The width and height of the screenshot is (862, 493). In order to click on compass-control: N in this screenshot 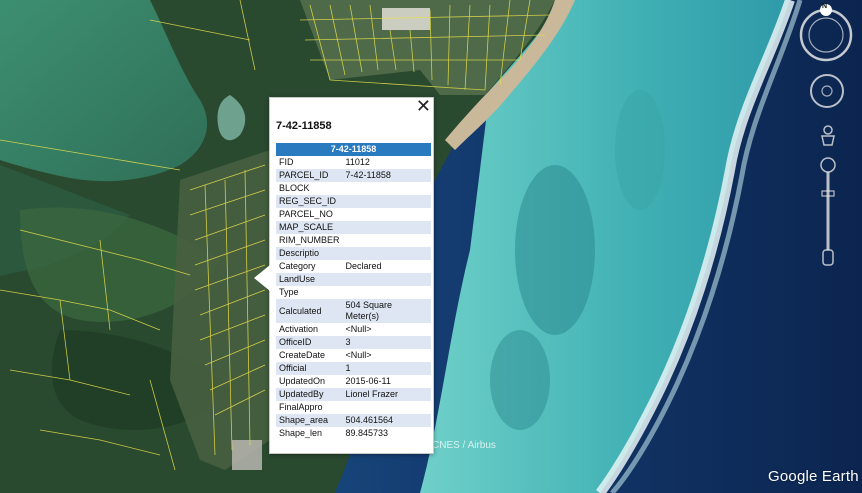, I will do `click(826, 35)`.